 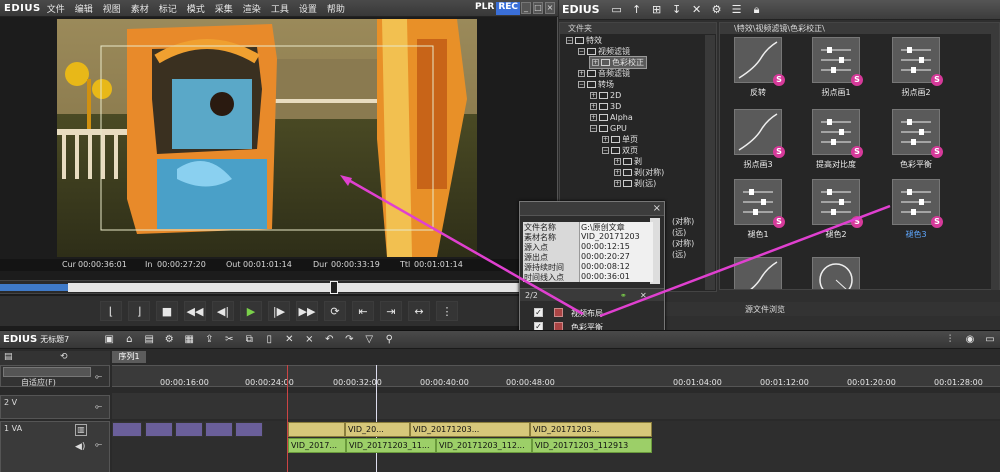 I want to click on tree-node: − 特效, so click(x=584, y=40).